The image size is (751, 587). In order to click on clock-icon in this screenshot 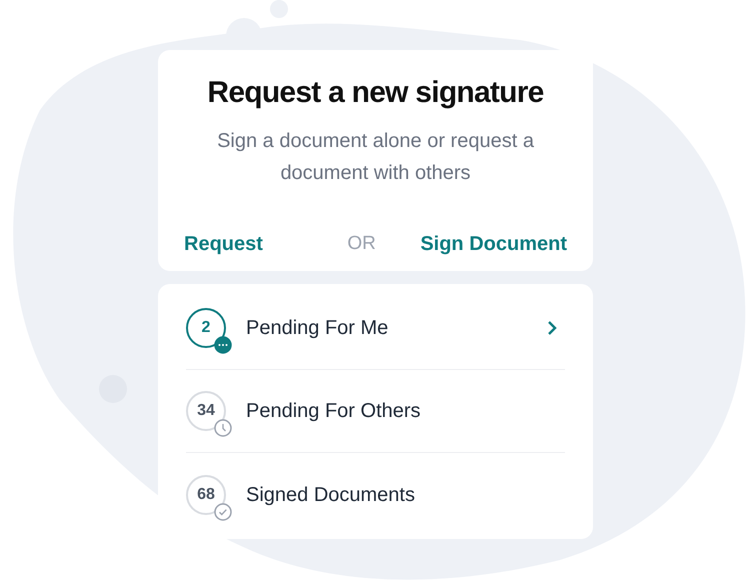, I will do `click(223, 428)`.